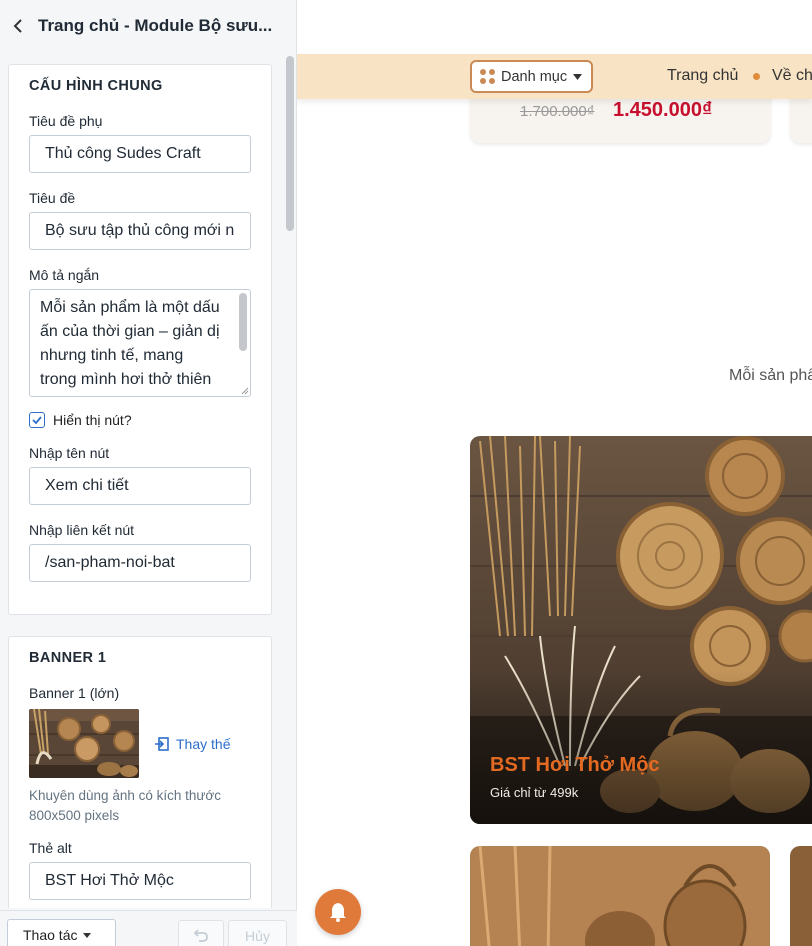  What do you see at coordinates (243, 322) in the screenshot?
I see `textarea-scrollbar` at bounding box center [243, 322].